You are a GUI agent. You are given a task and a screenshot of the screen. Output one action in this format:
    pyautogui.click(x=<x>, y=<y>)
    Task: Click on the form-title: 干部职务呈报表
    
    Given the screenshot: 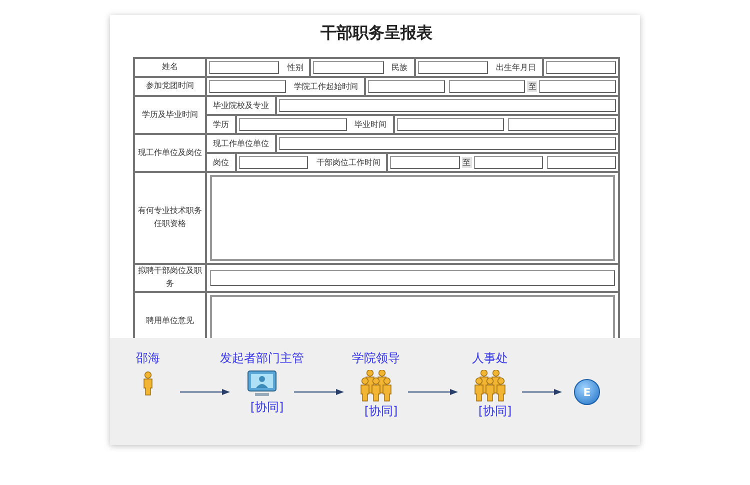 What is the action you would take?
    pyautogui.click(x=377, y=33)
    